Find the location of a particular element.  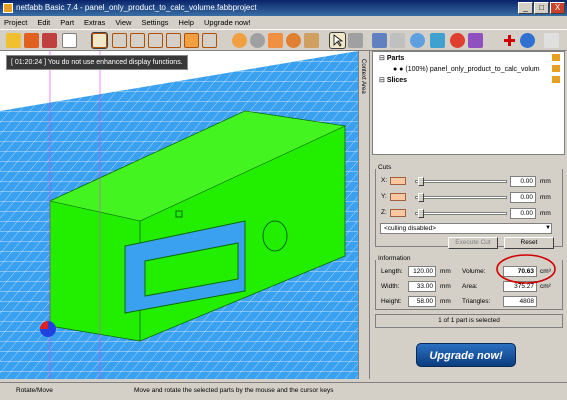

cut-y-slider is located at coordinates (461, 197).